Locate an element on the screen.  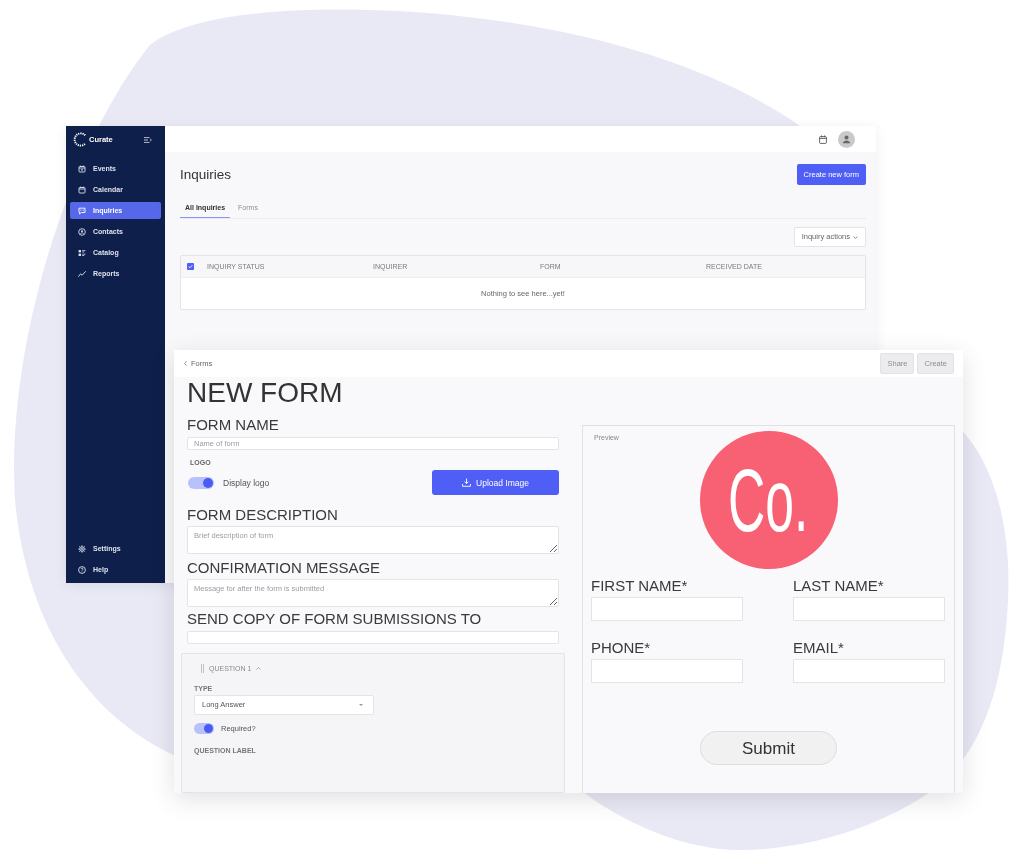
menu-icon is located at coordinates (148, 139).